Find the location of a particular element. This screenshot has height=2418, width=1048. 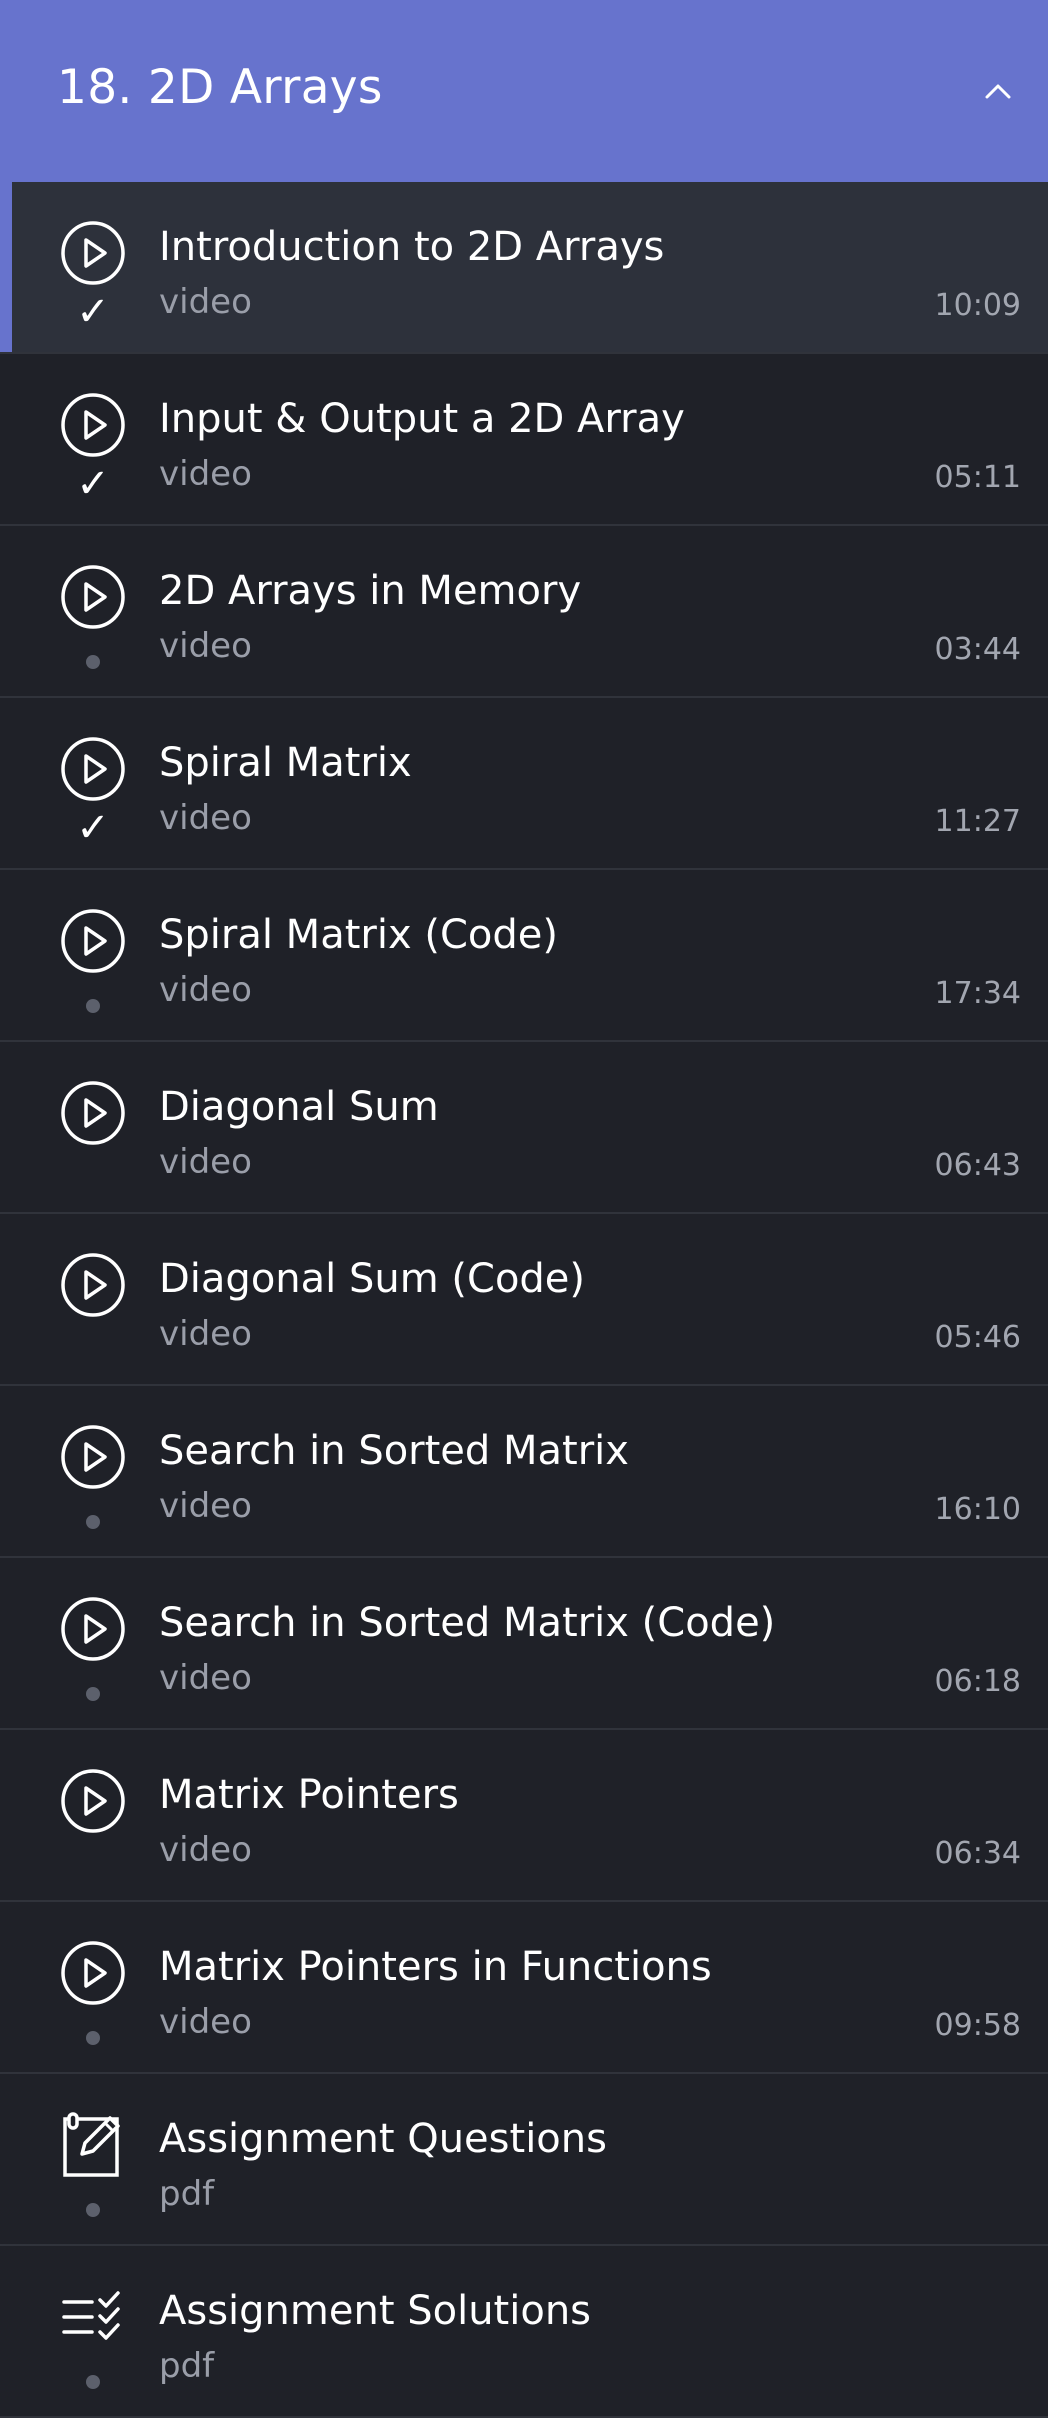

lesson-item: Matrix Pointers in Functions video 09:58 is located at coordinates (524, 1988).